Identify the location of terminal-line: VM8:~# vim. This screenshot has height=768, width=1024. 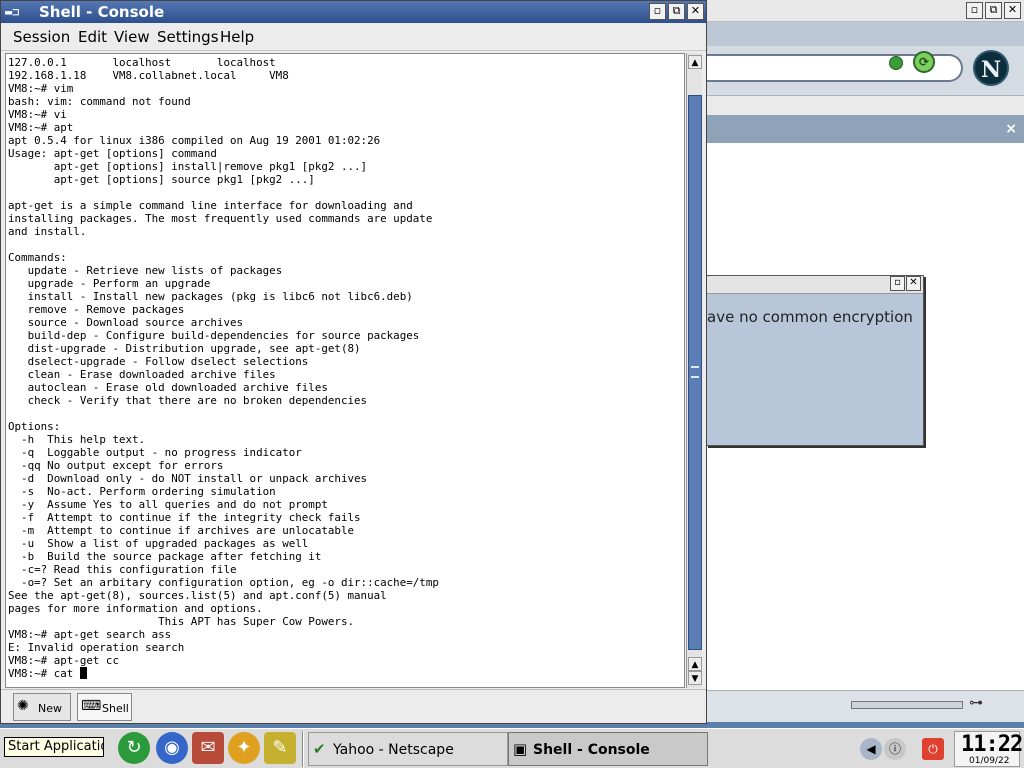
(41, 88).